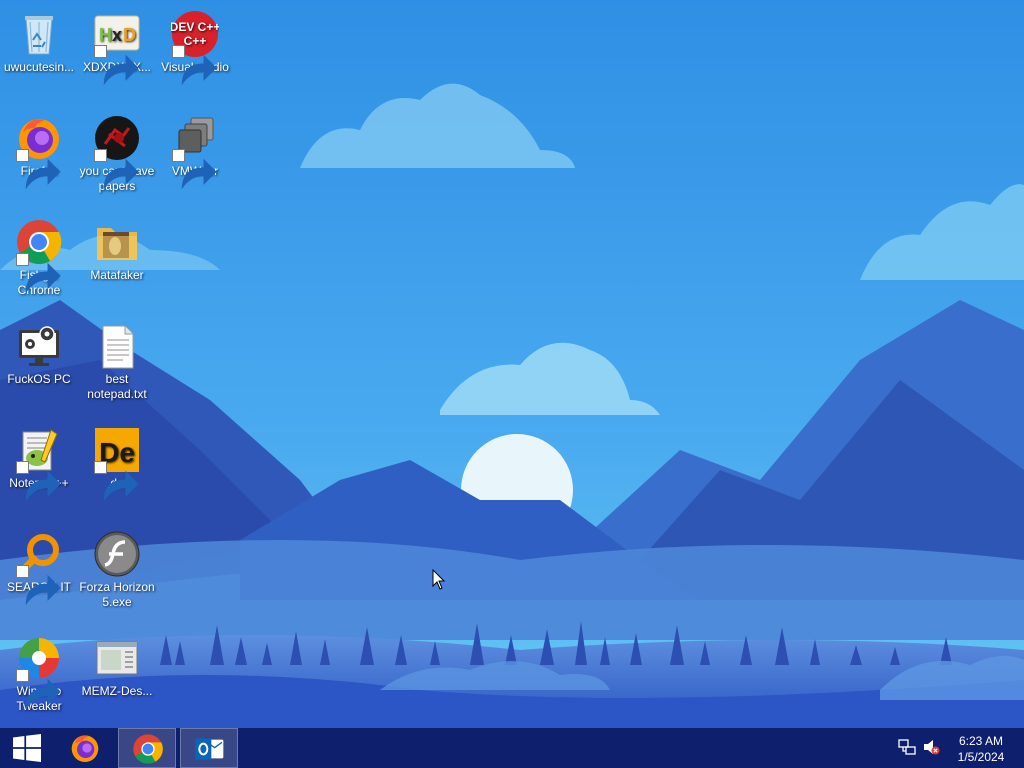  I want to click on network-icon, so click(907, 747).